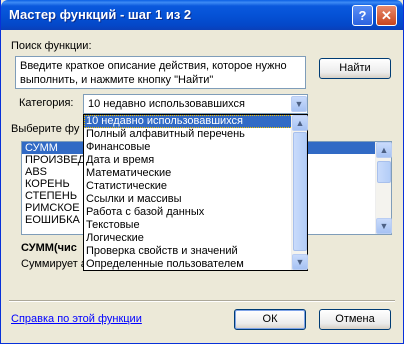 This screenshot has width=404, height=344. What do you see at coordinates (54, 264) in the screenshot?
I see `function-description: Суммирует а` at bounding box center [54, 264].